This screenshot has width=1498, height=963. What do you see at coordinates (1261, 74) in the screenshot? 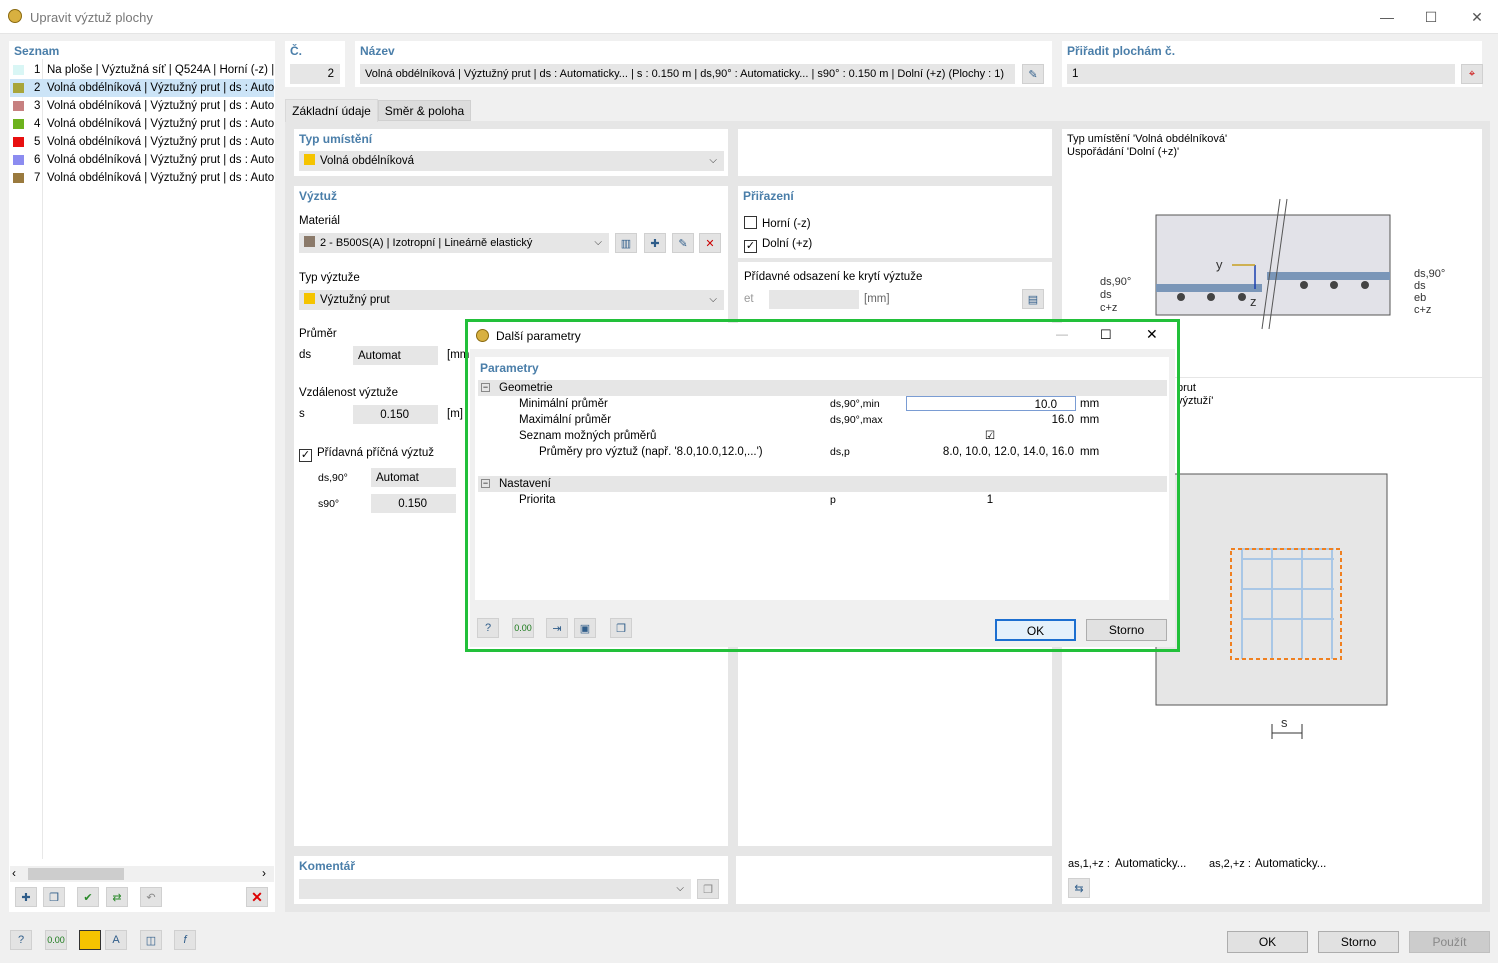
I see `assign-field: 1` at bounding box center [1261, 74].